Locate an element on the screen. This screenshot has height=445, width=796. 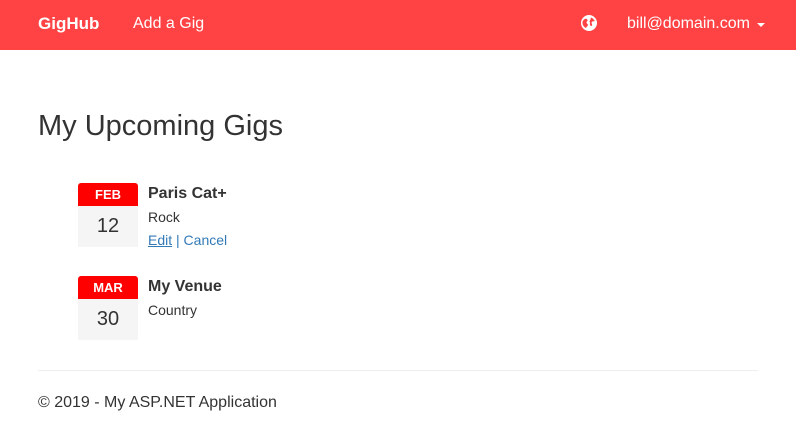
gig-genre: Rock is located at coordinates (164, 217).